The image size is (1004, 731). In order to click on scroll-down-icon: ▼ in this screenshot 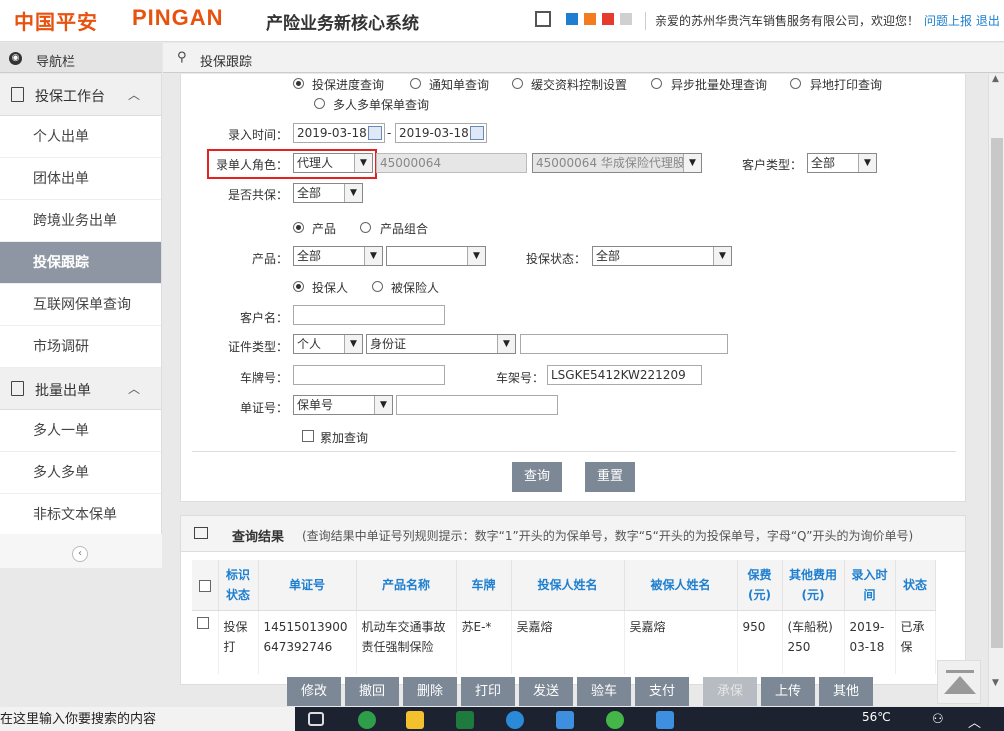, I will do `click(995, 683)`.